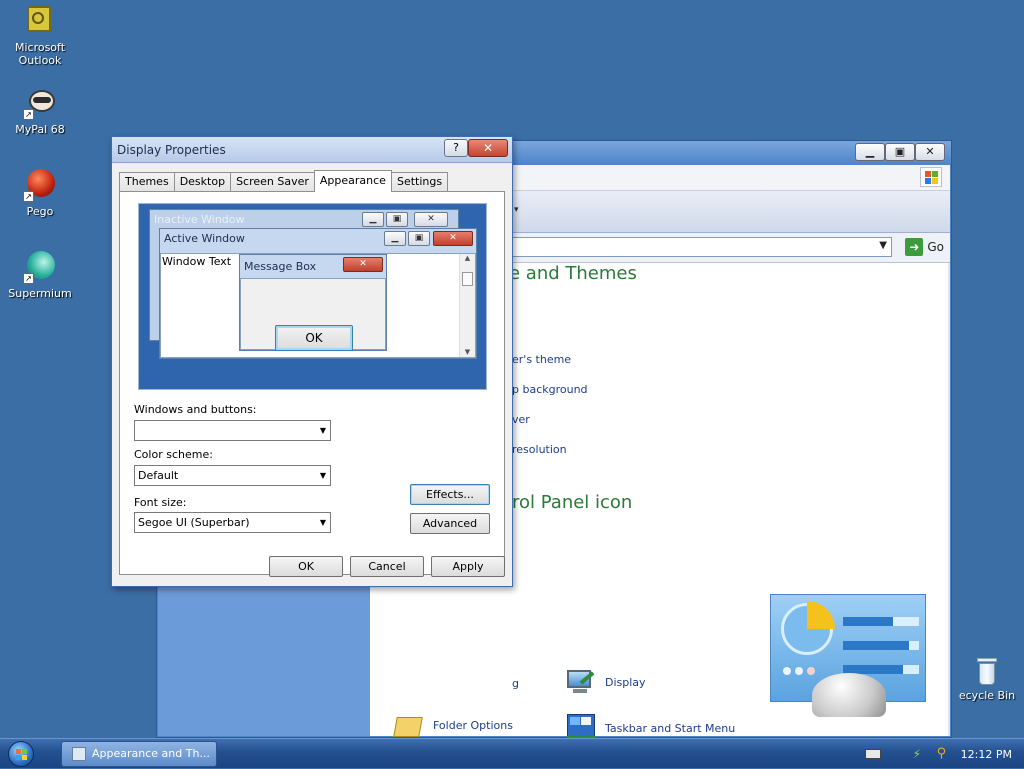 The image size is (1024, 769). I want to click on dialog-titlebar: Display Properties ? ✕, so click(312, 150).